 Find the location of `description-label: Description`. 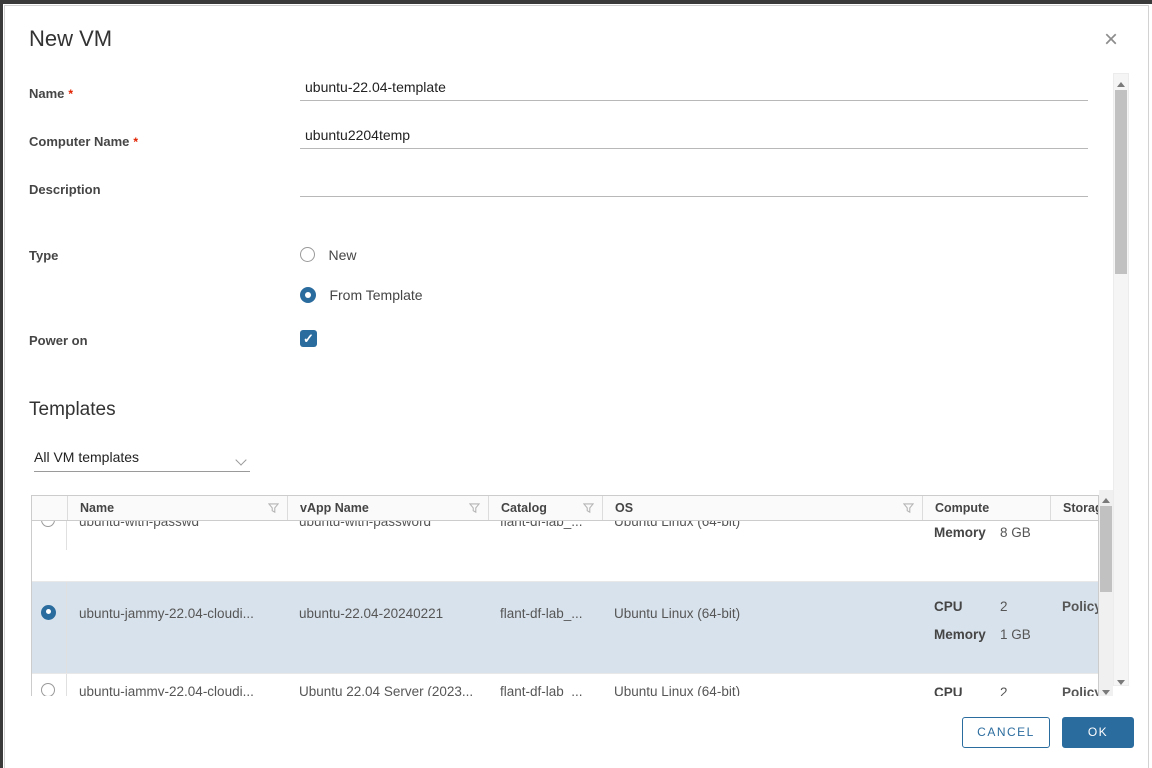

description-label: Description is located at coordinates (65, 189).